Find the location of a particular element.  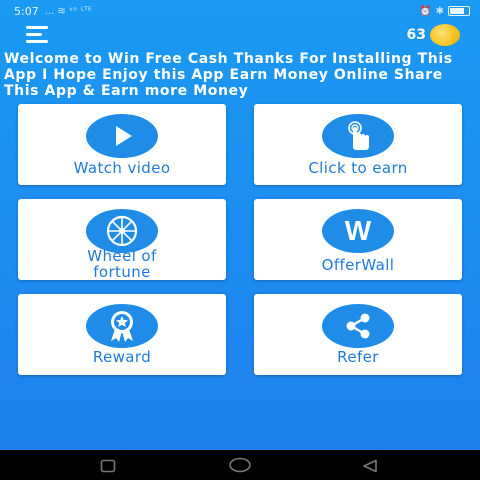

back-icon is located at coordinates (370, 467).